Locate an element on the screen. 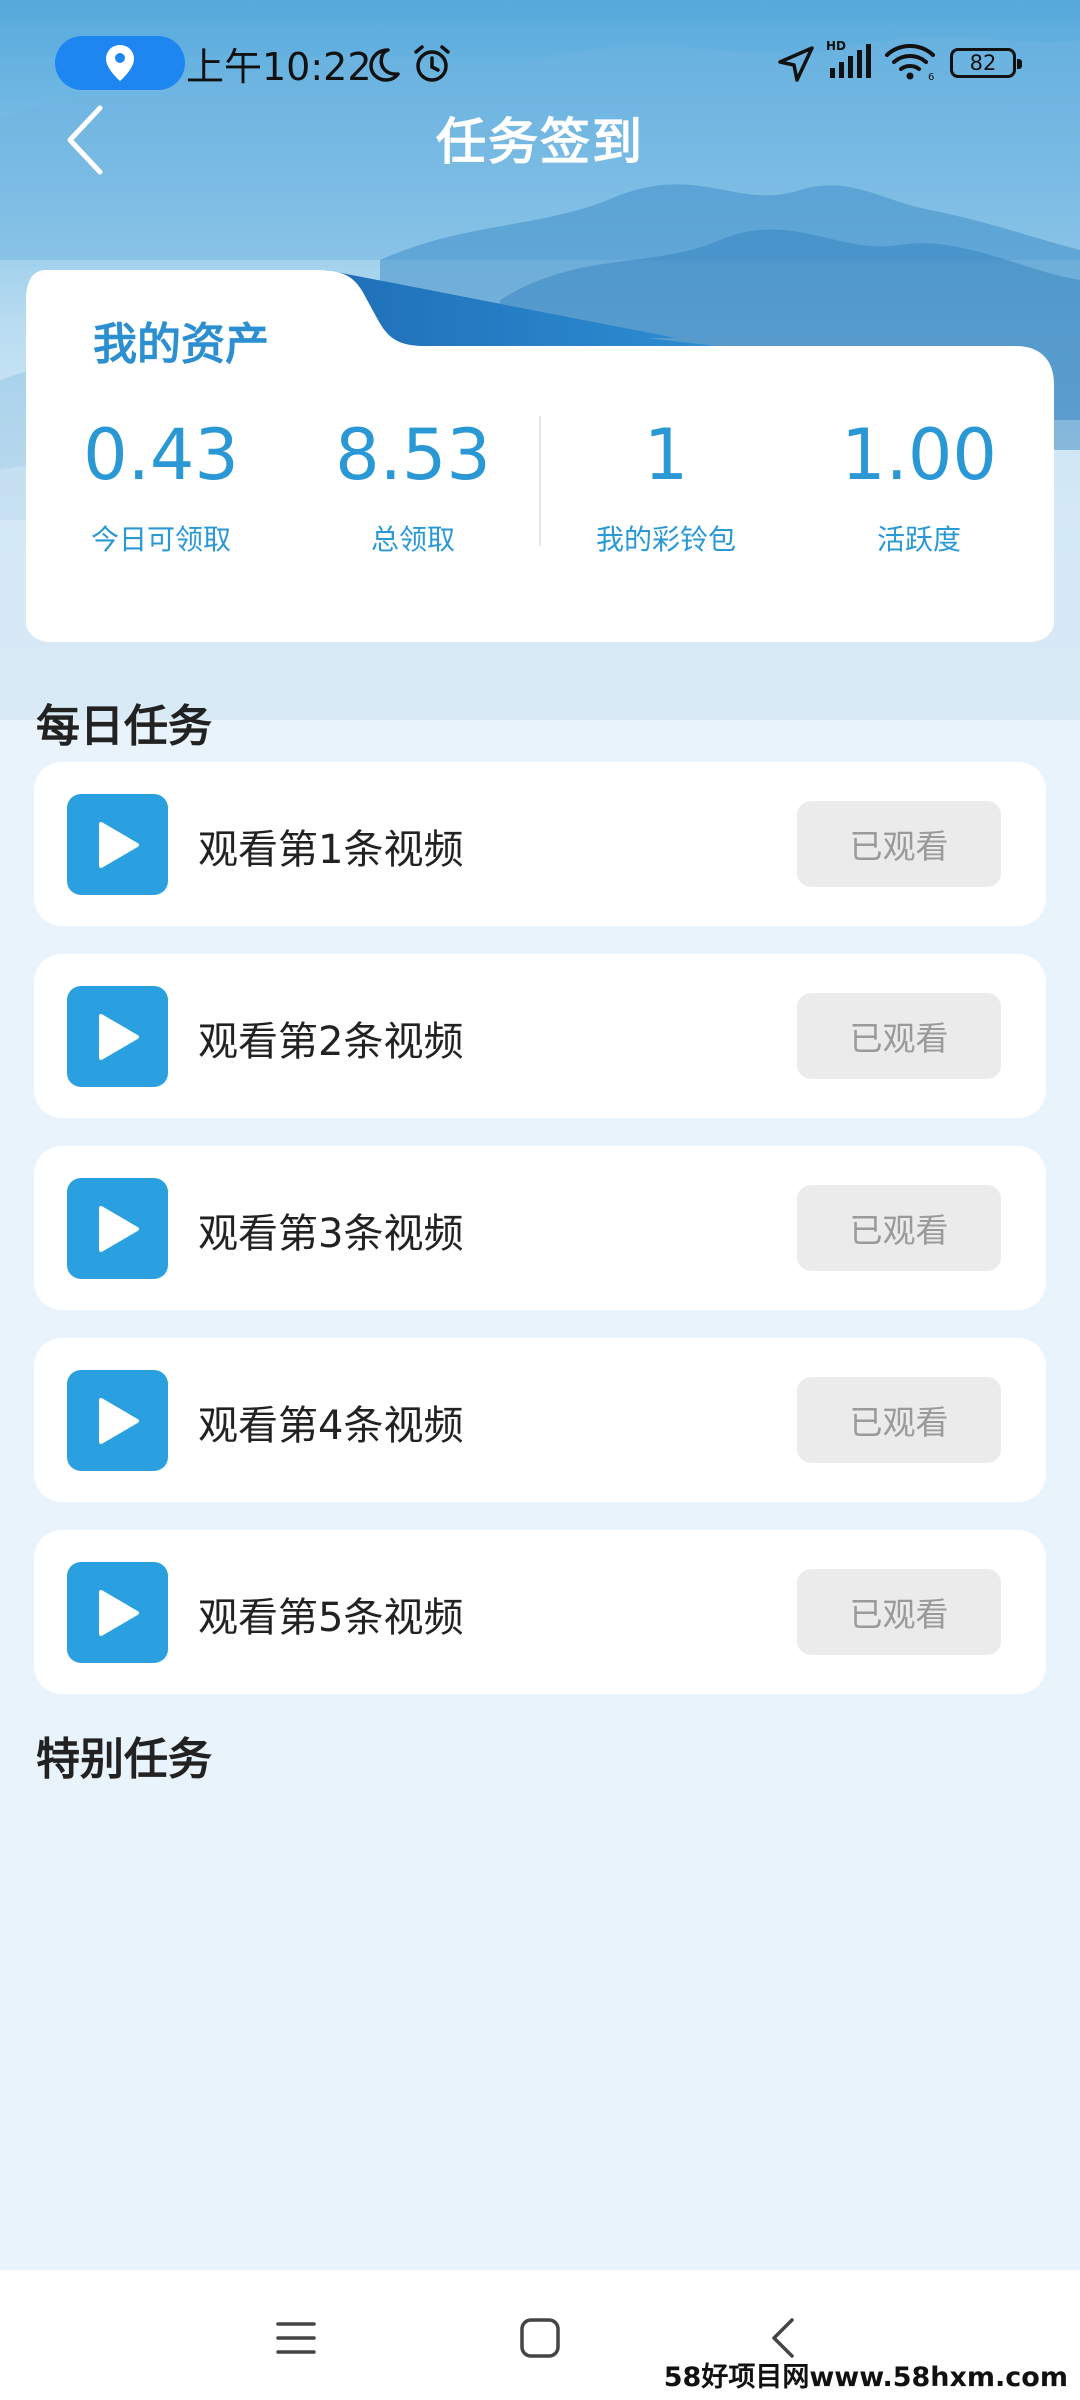 The image size is (1080, 2400). location-indicator is located at coordinates (120, 63).